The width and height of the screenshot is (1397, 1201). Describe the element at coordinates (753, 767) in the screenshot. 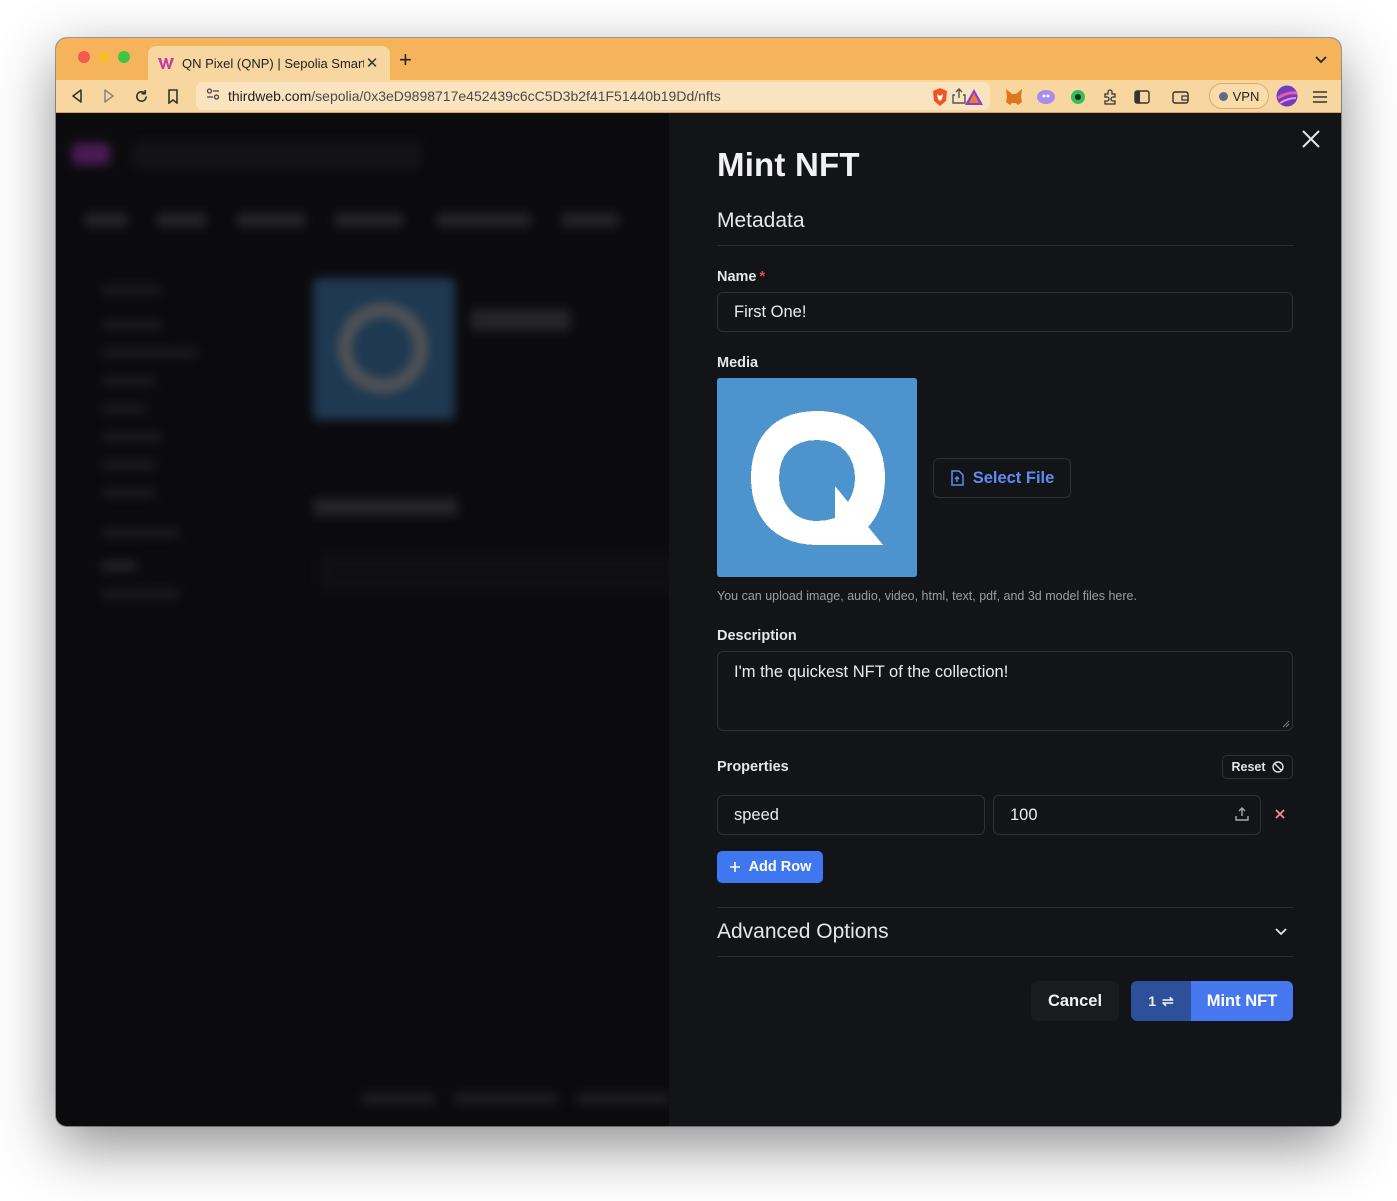

I see `properties-label: Properties` at that location.